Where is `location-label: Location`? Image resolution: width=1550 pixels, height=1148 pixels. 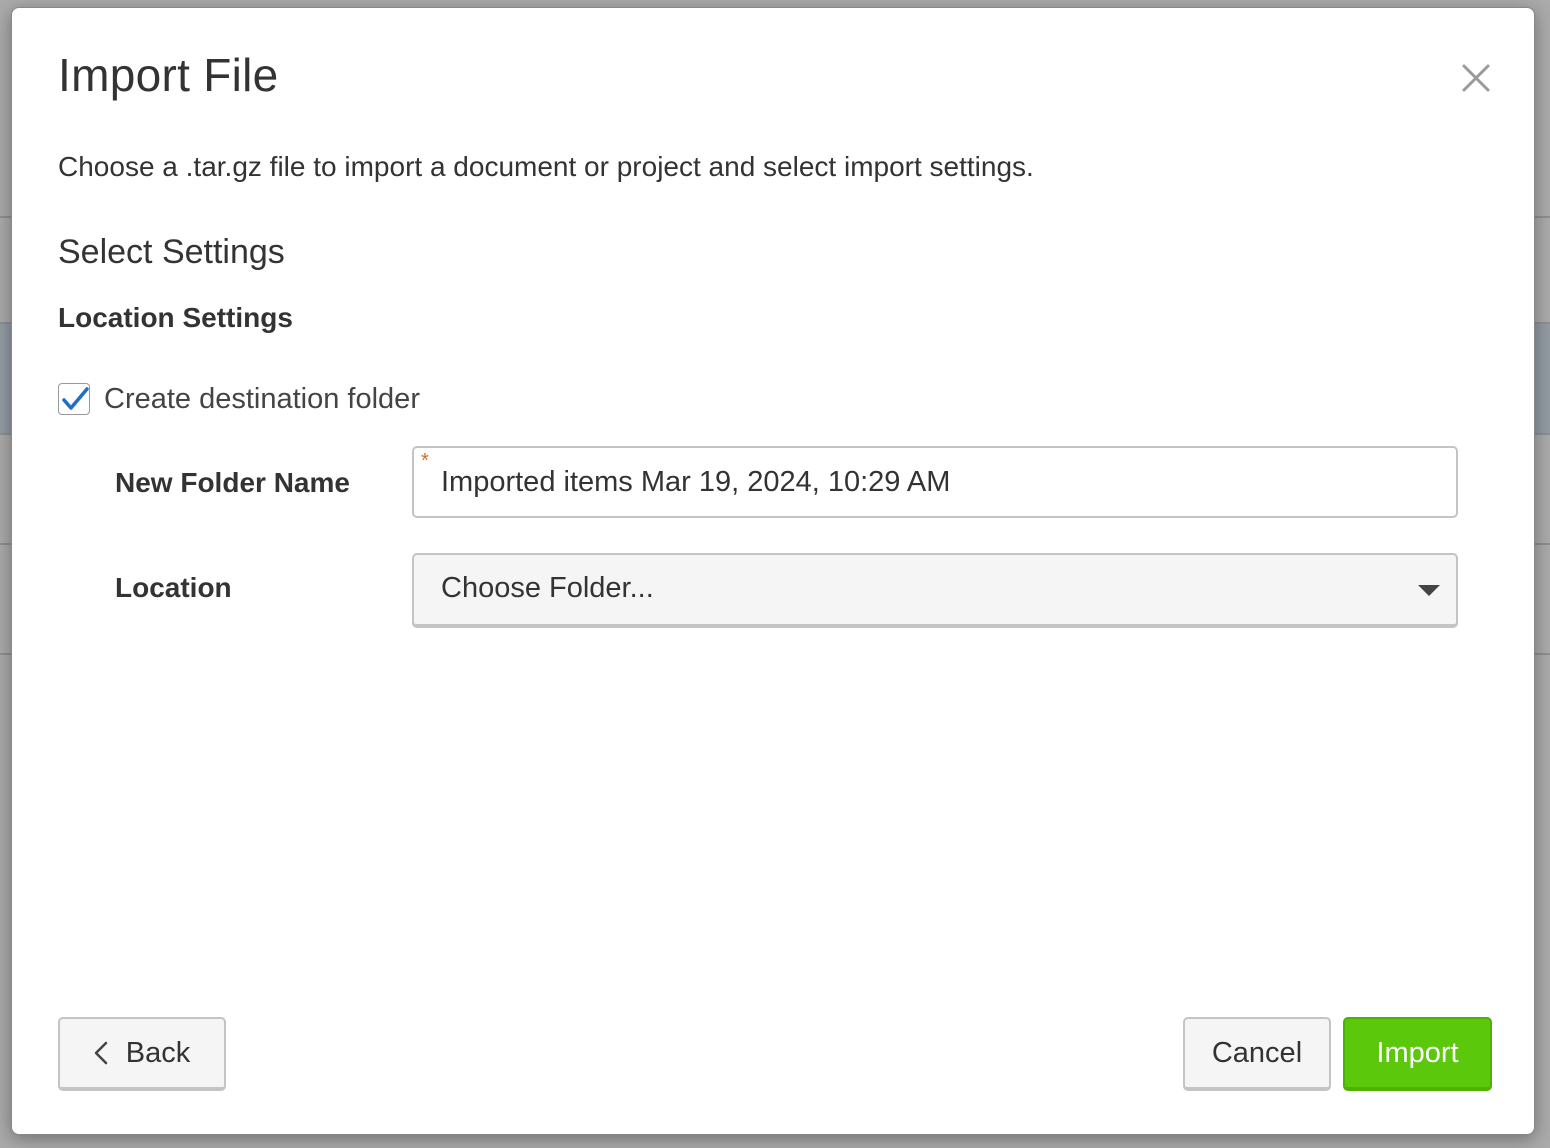
location-label: Location is located at coordinates (173, 587).